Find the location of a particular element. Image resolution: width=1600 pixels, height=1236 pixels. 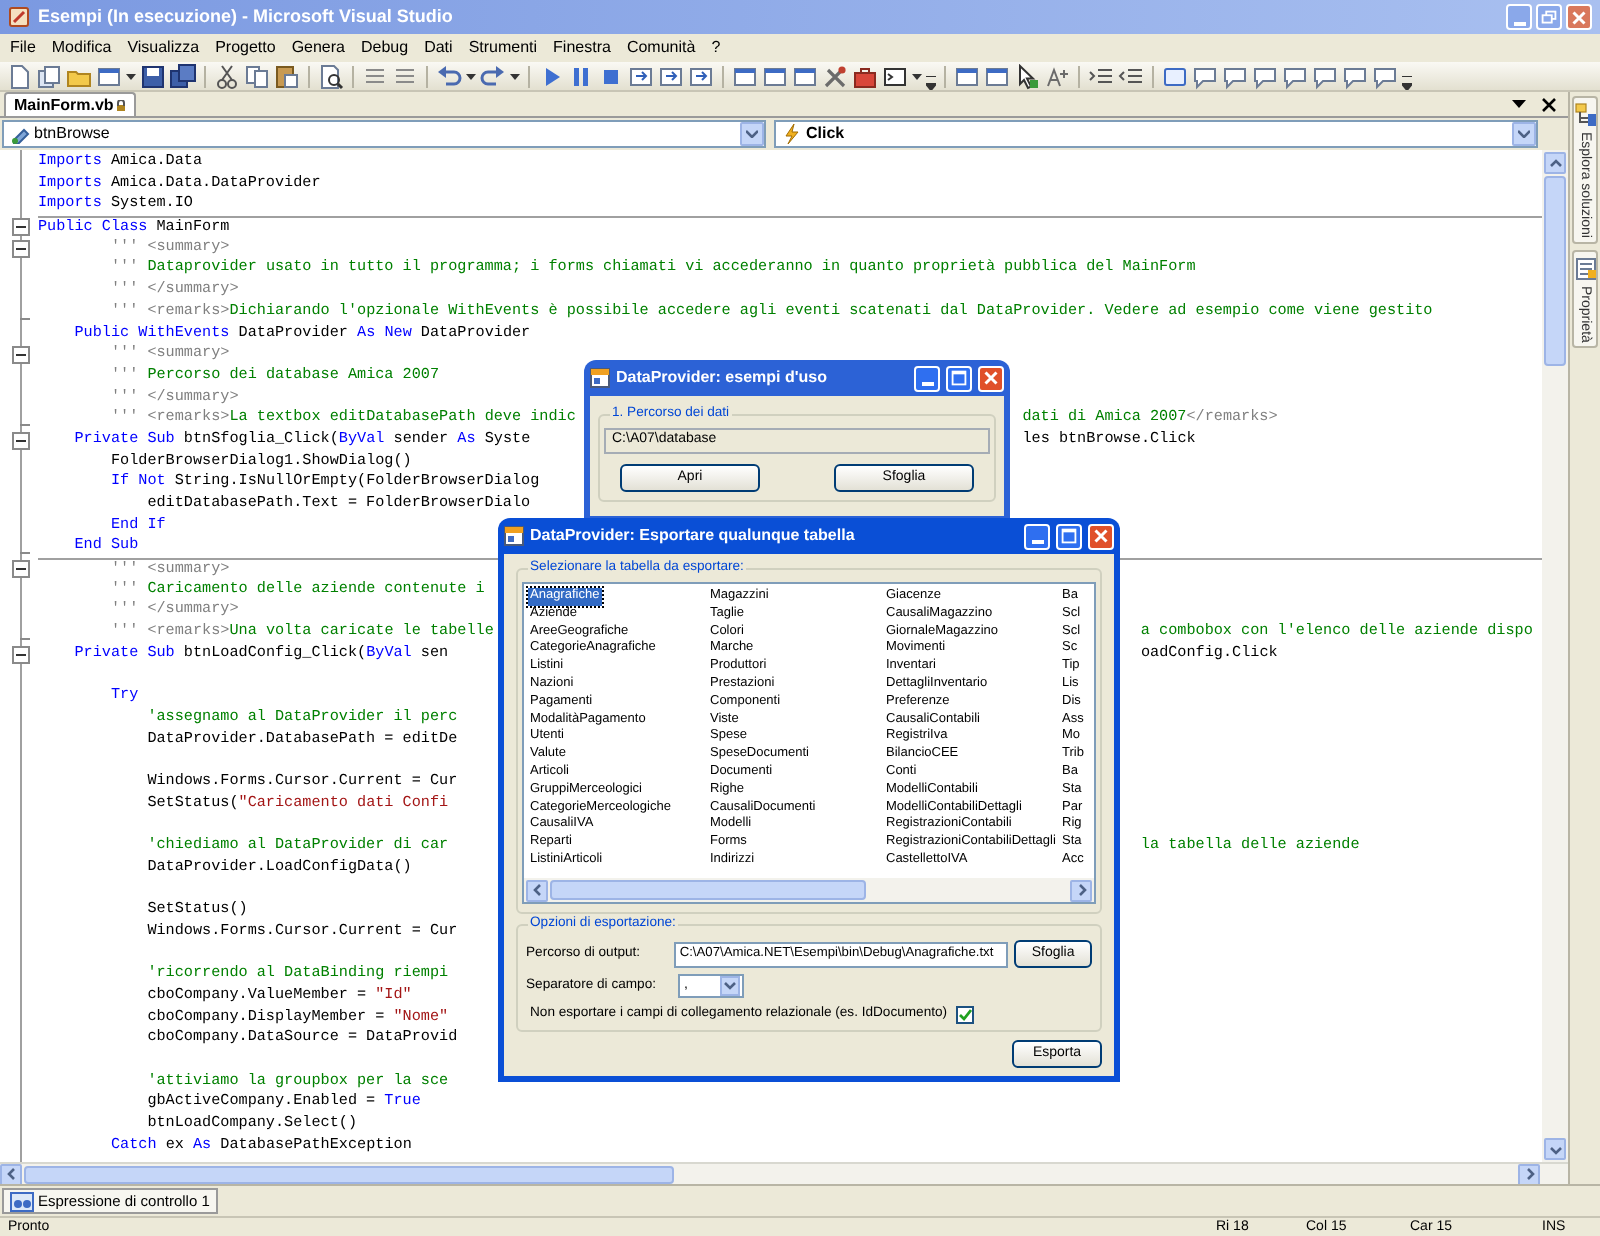

scissors-icon is located at coordinates (227, 76).